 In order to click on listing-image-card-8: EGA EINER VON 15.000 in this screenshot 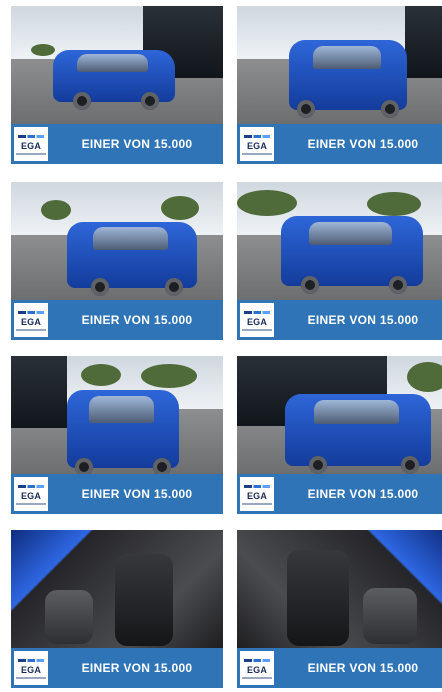, I will do `click(339, 611)`.